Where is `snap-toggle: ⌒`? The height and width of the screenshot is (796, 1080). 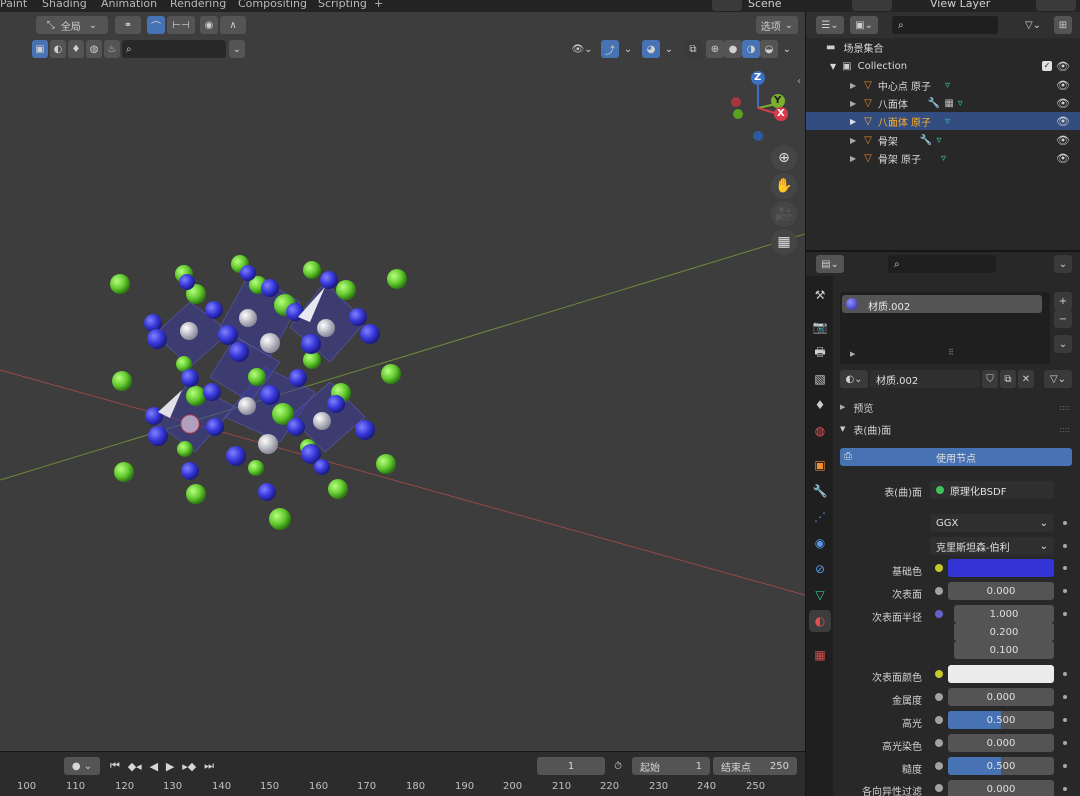 snap-toggle: ⌒ is located at coordinates (156, 25).